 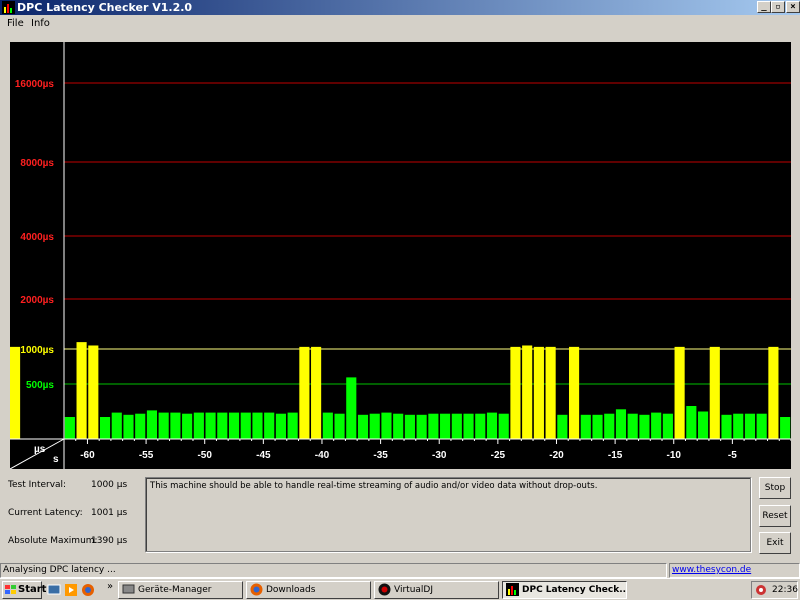 I want to click on x-tick-label: -10, so click(x=674, y=455).